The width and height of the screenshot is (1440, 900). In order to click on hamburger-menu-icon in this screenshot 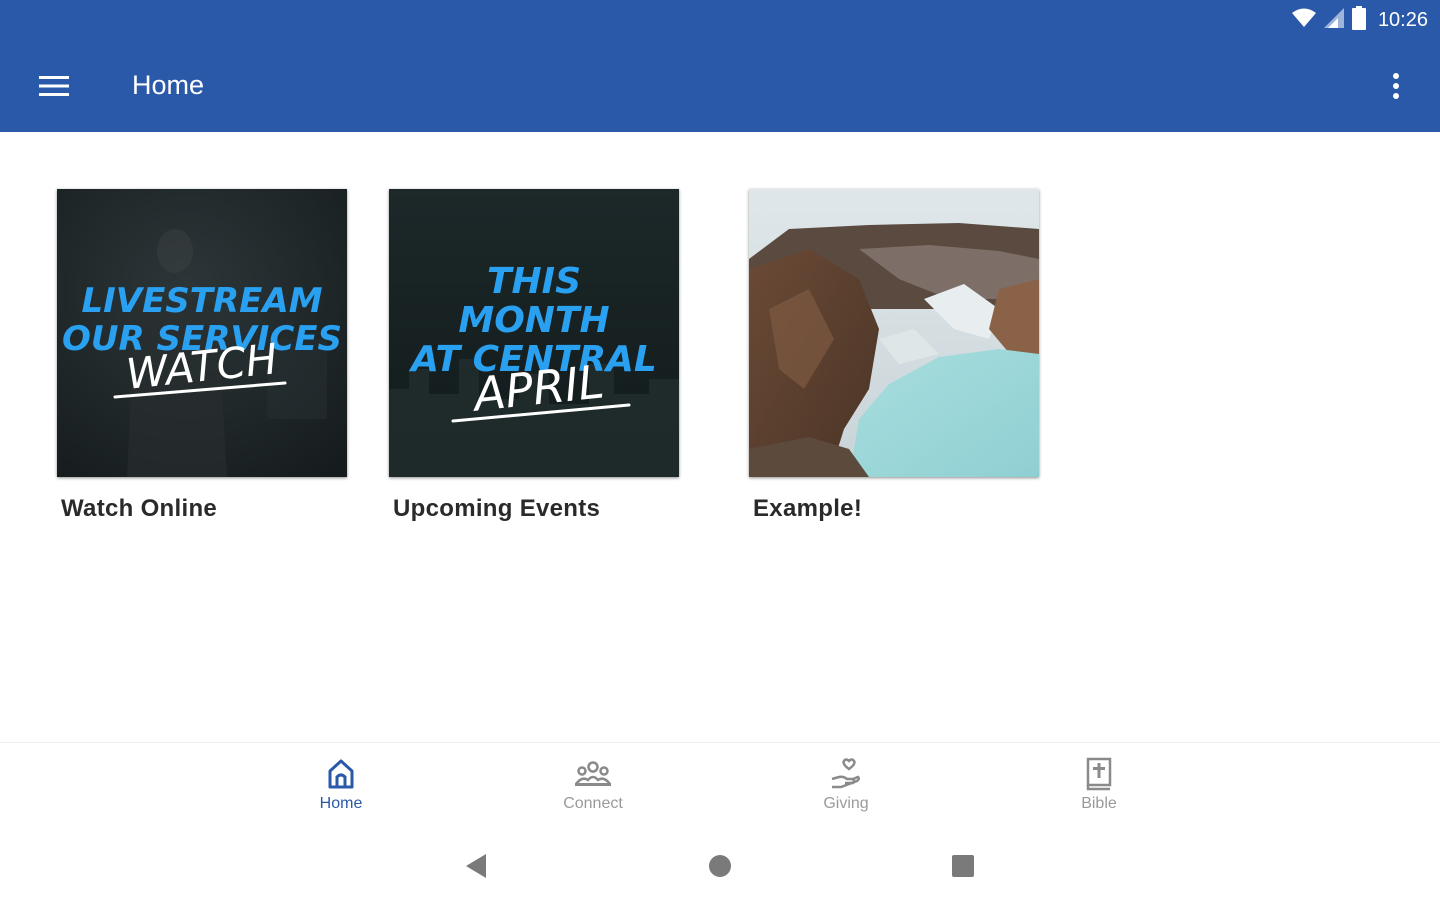, I will do `click(54, 86)`.